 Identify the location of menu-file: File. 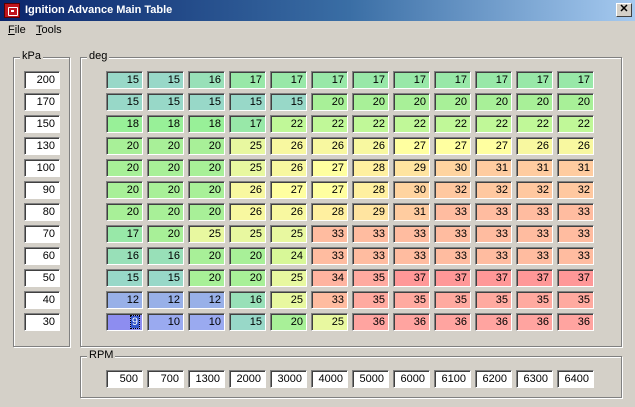
(17, 30).